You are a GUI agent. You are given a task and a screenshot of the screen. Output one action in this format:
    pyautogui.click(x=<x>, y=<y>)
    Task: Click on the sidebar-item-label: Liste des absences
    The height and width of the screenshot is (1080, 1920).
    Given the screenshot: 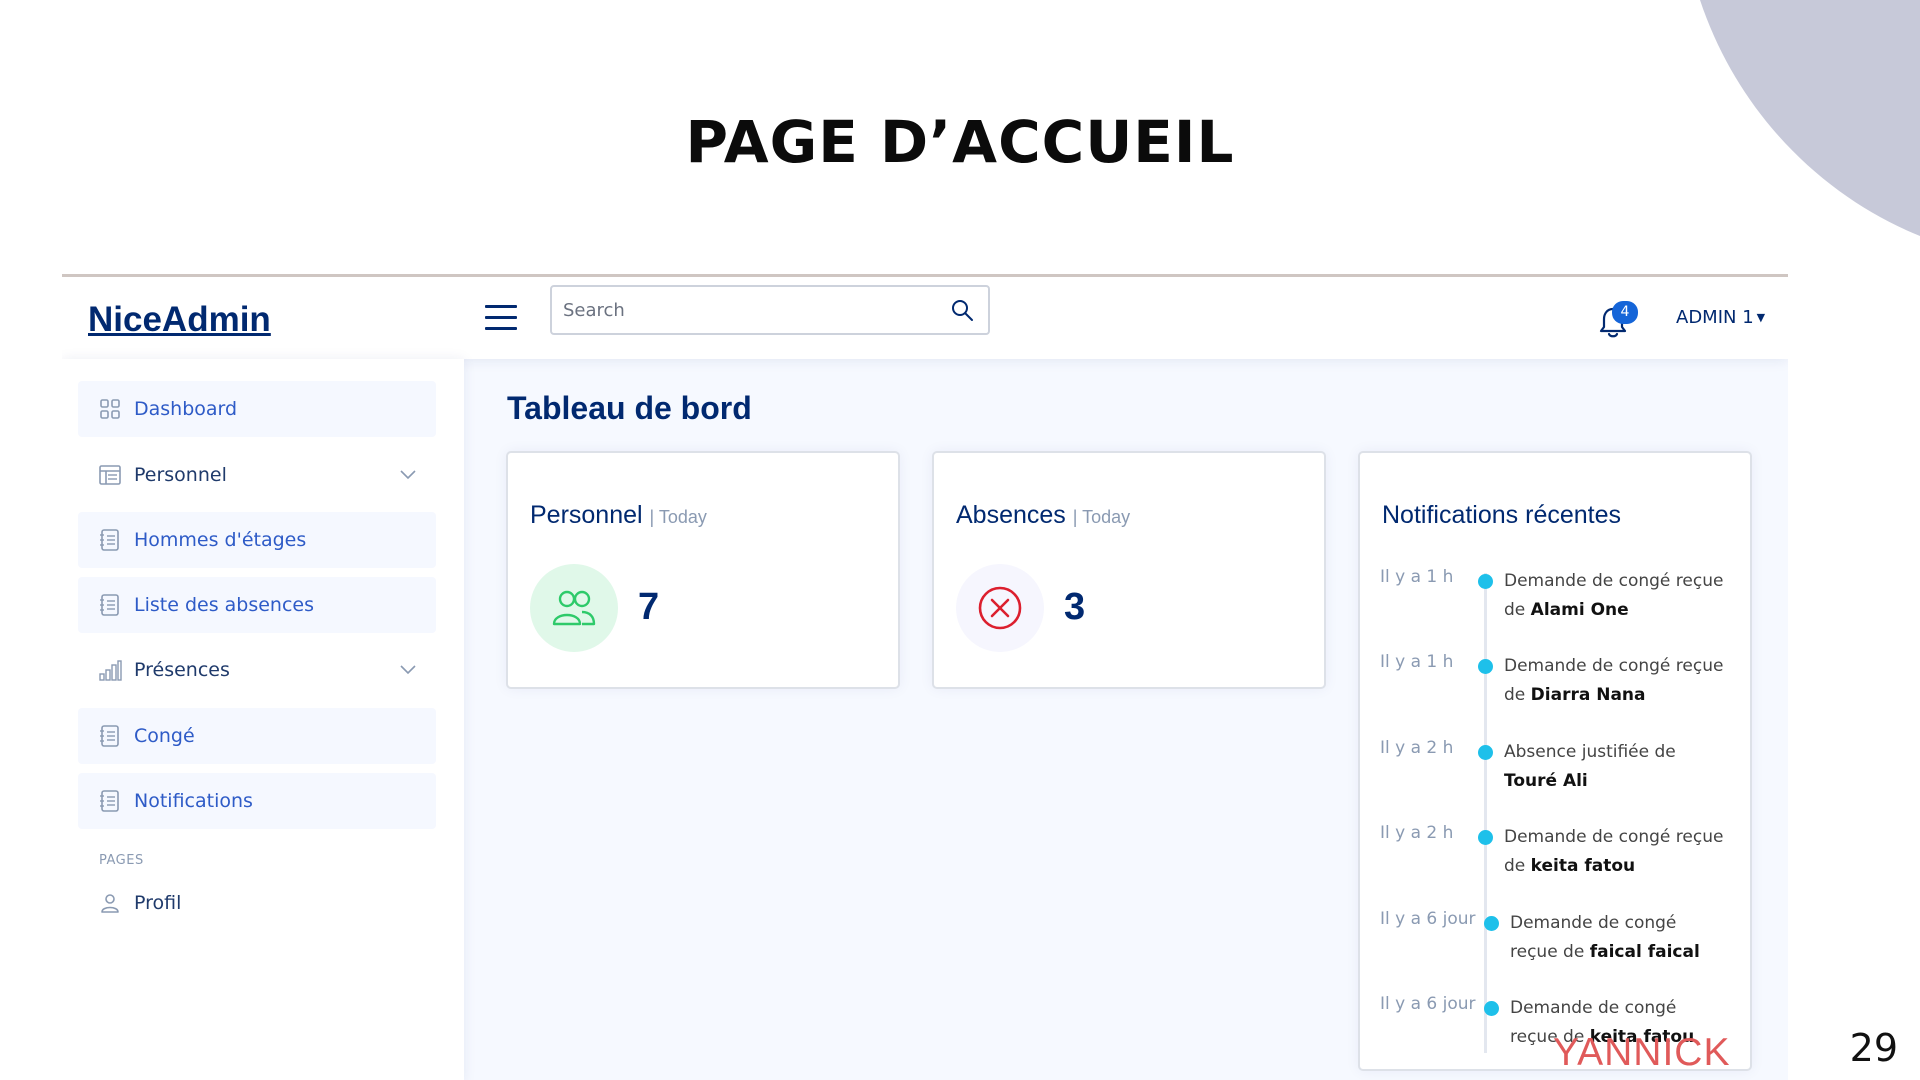 What is the action you would take?
    pyautogui.click(x=224, y=605)
    